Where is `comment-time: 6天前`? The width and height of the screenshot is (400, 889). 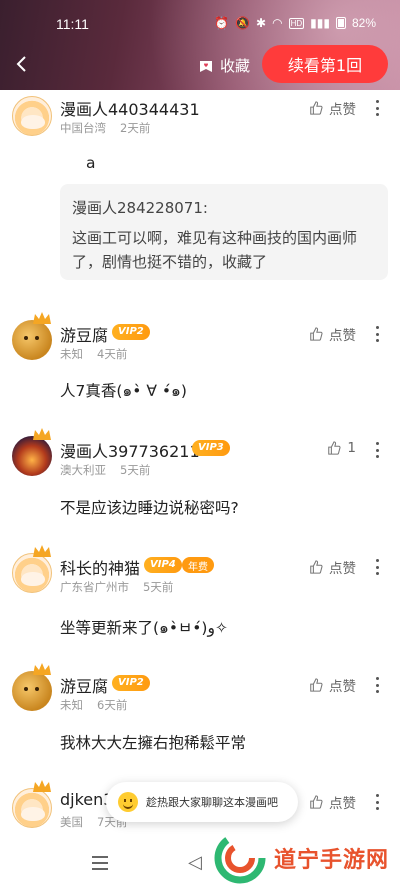 comment-time: 6天前 is located at coordinates (112, 705).